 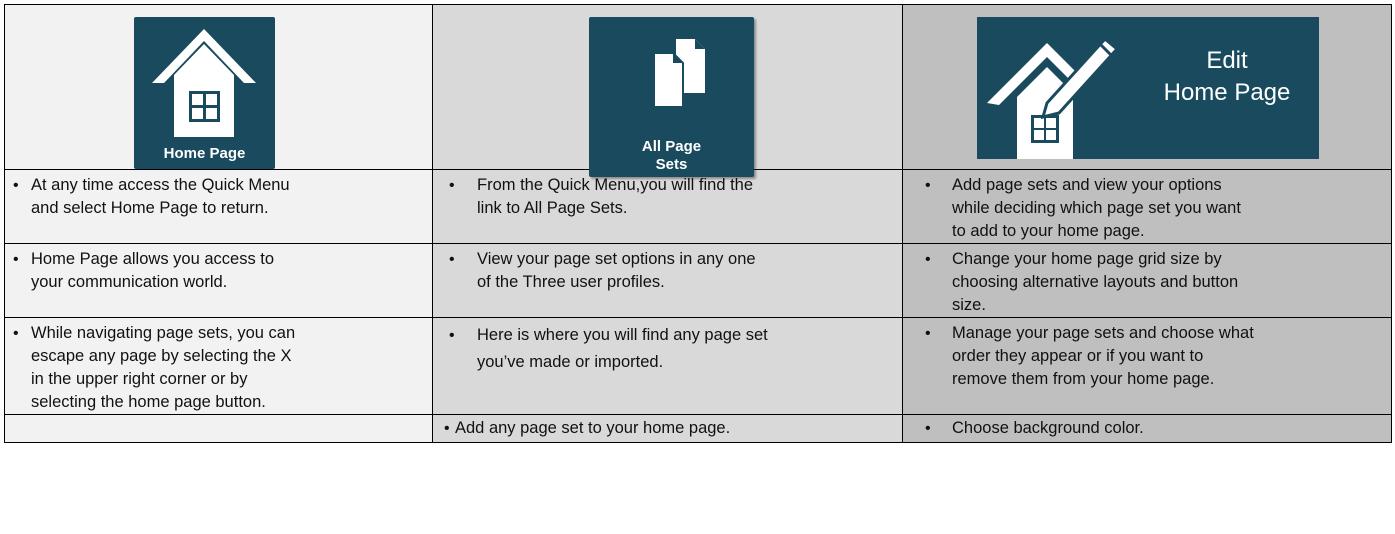 I want to click on line: you’ve made or imported., so click(x=570, y=362).